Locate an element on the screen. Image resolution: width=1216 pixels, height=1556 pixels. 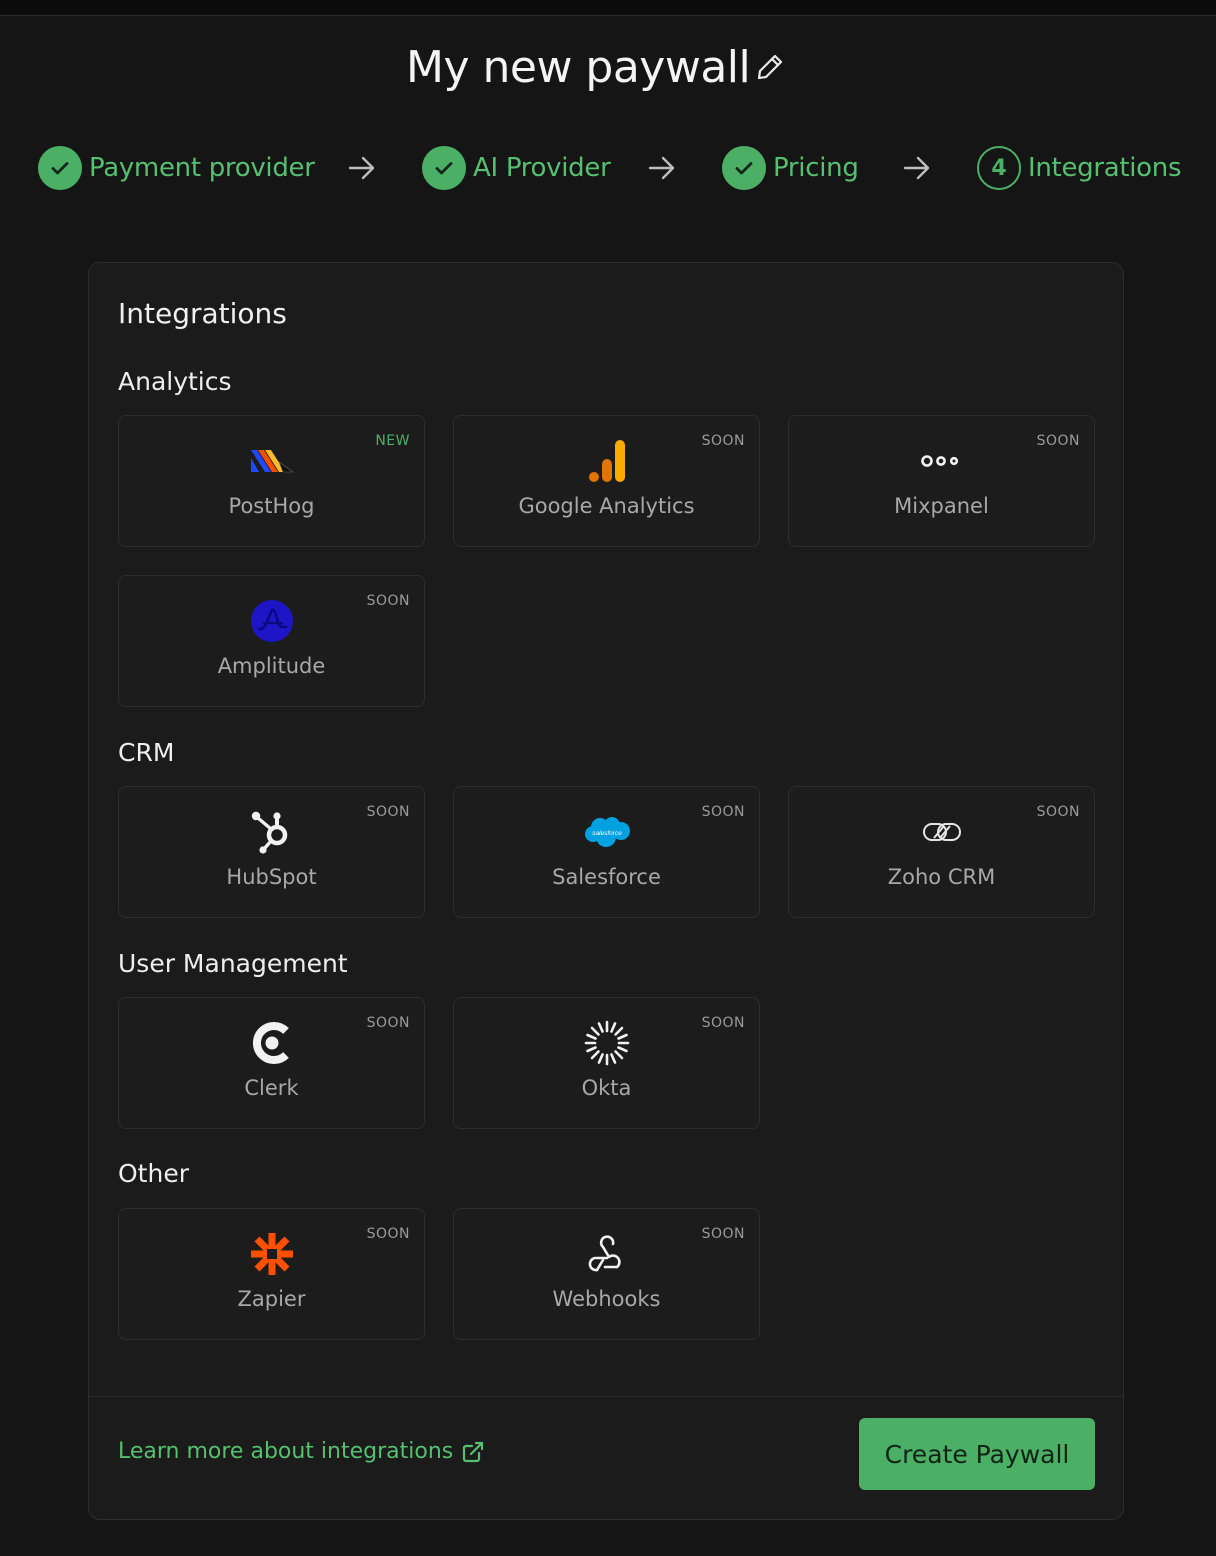
page-title: My new paywall is located at coordinates (578, 67).